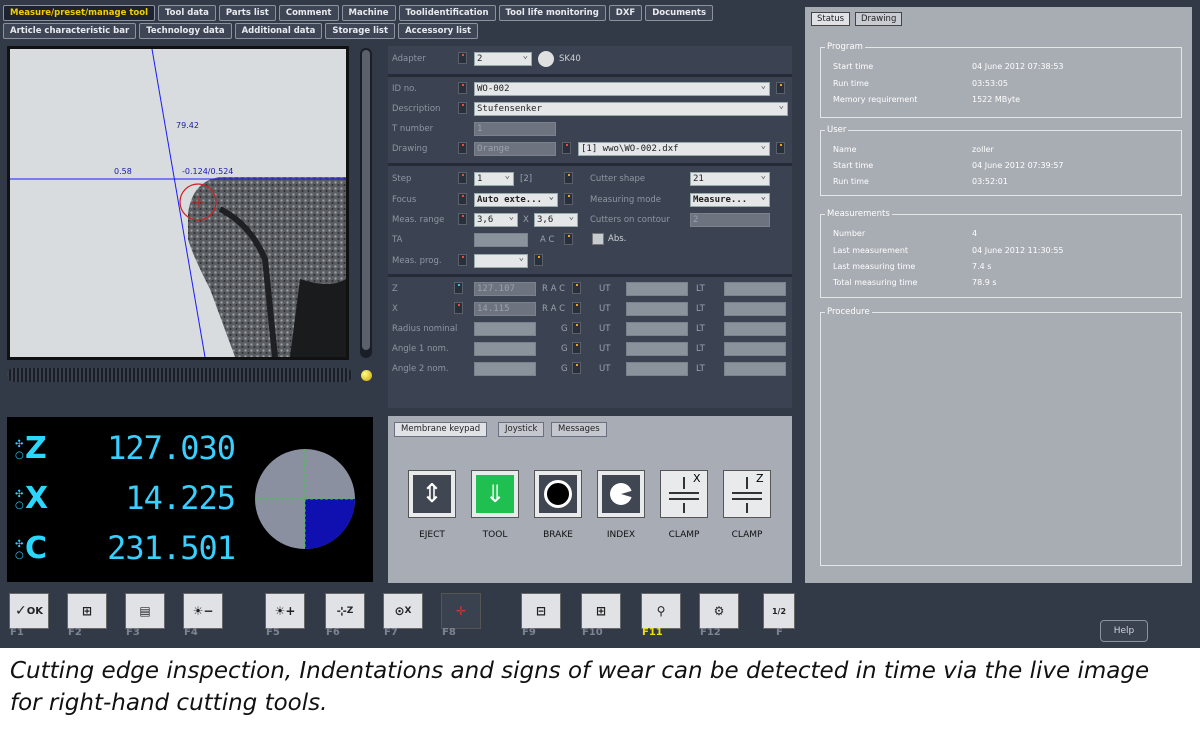  Describe the element at coordinates (625, 13) in the screenshot. I see `tab-dxf: DXF` at that location.